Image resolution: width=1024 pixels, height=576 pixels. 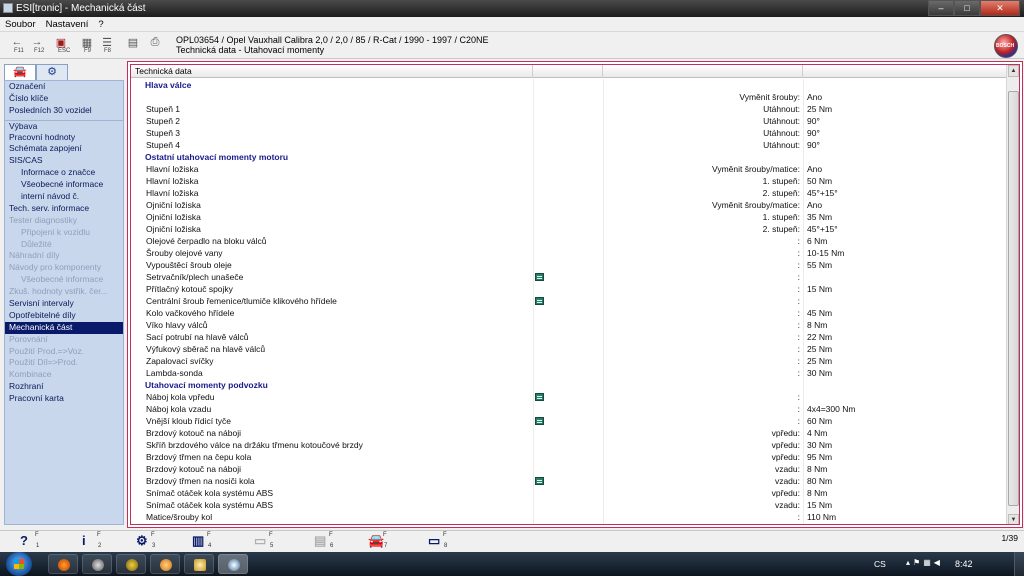 I want to click on table-row: Hlavní ložiska Vyměnit šrouby/matice: Ano, so click(x=569, y=169).